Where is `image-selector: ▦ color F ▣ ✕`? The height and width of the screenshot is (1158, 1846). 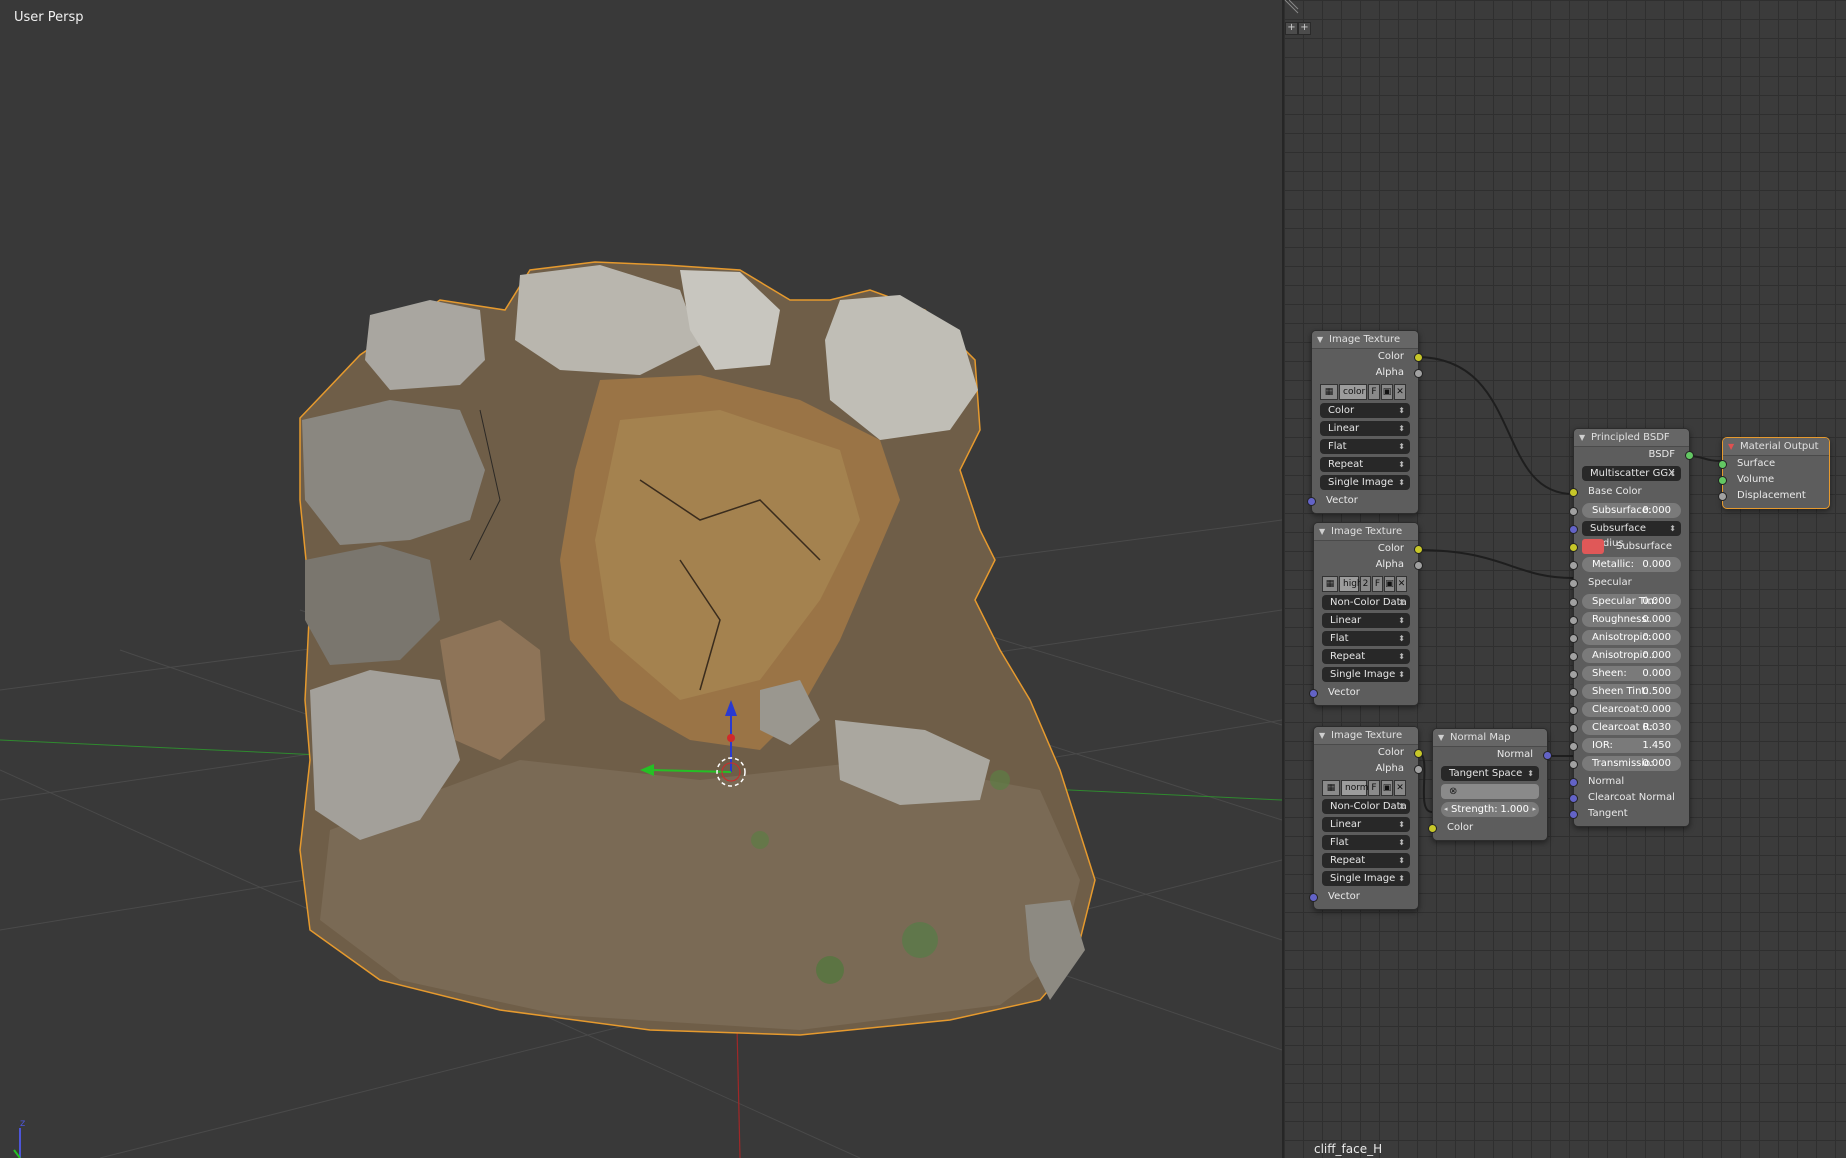
image-selector: ▦ color F ▣ ✕ is located at coordinates (1365, 392).